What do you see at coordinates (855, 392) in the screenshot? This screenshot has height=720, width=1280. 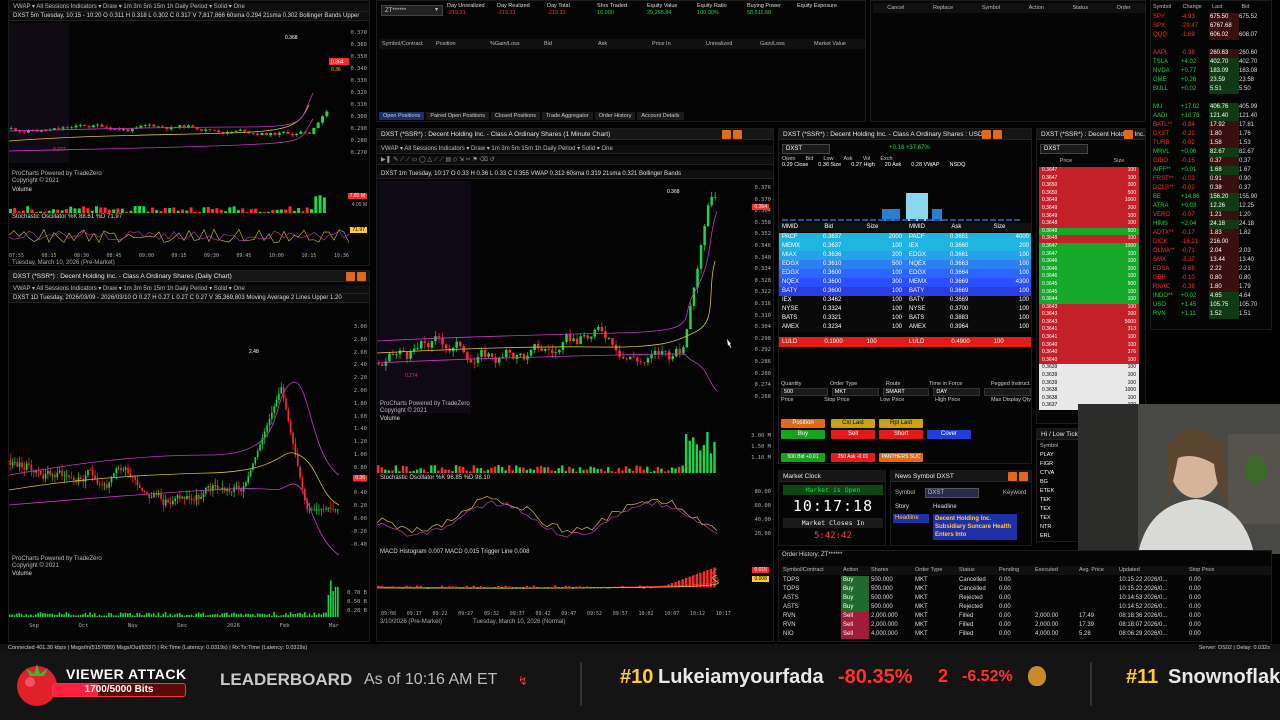 I see `order-field: MKT` at bounding box center [855, 392].